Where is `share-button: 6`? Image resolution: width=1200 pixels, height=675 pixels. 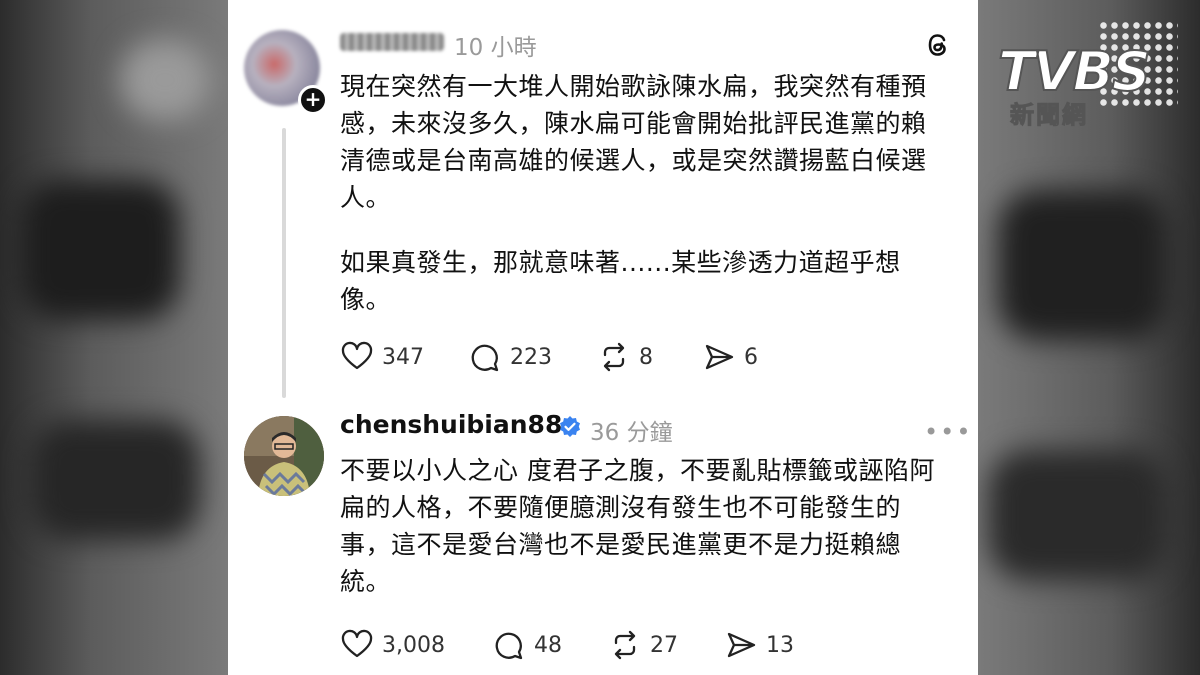
share-button: 6 is located at coordinates (730, 357).